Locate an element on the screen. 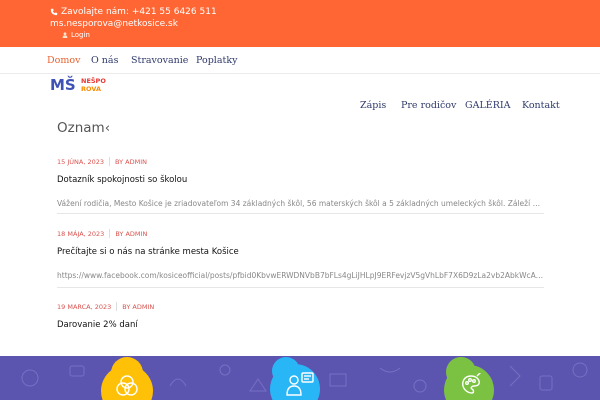 This screenshot has height=400, width=600. primary-nav: Domov O nás Stravovanie Poplatky is located at coordinates (300, 60).